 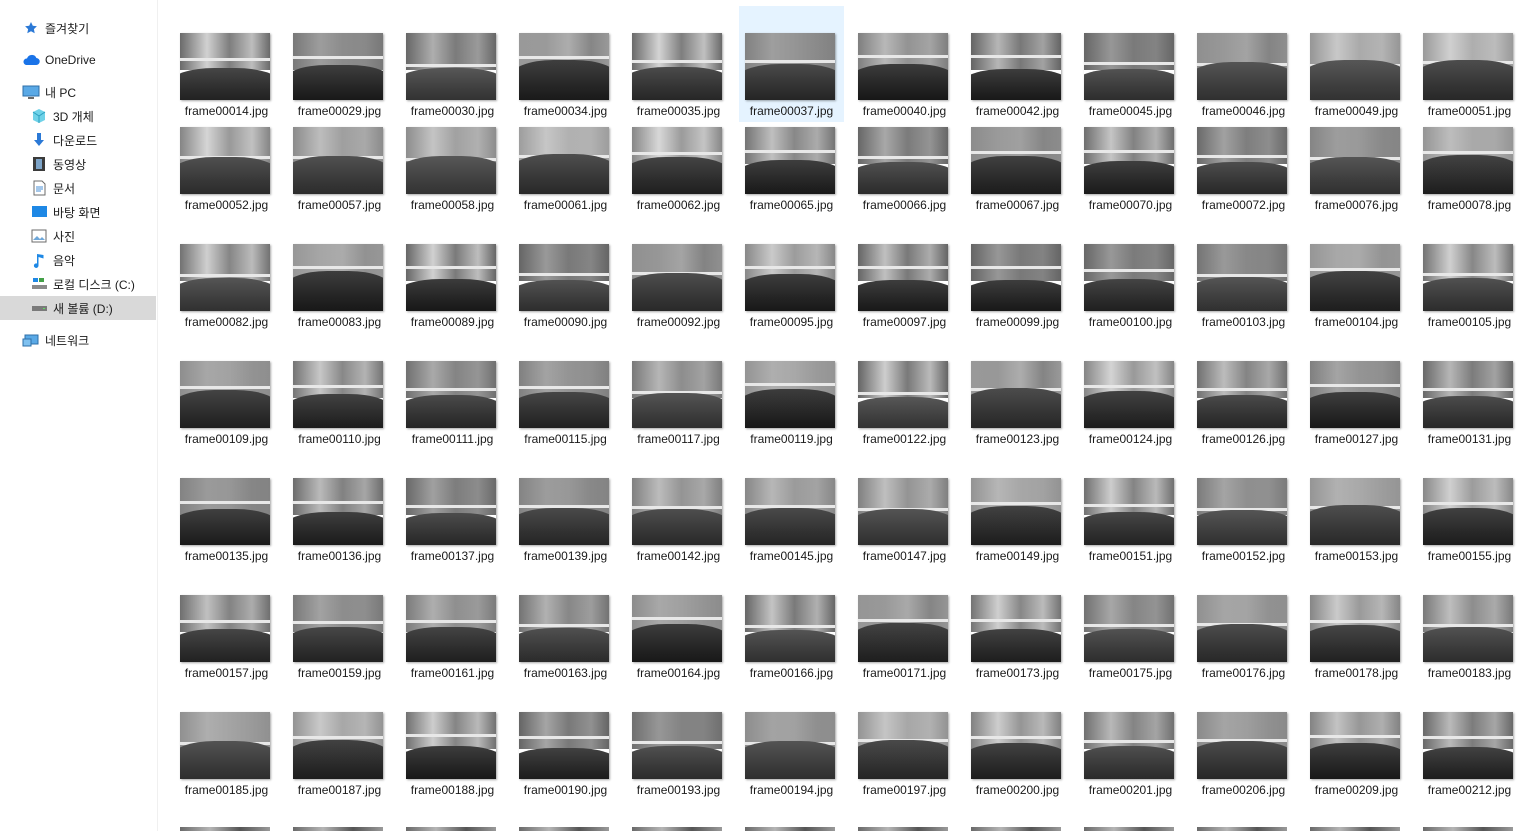 What do you see at coordinates (220, 627) in the screenshot?
I see `file-tile: frame00157.jpg` at bounding box center [220, 627].